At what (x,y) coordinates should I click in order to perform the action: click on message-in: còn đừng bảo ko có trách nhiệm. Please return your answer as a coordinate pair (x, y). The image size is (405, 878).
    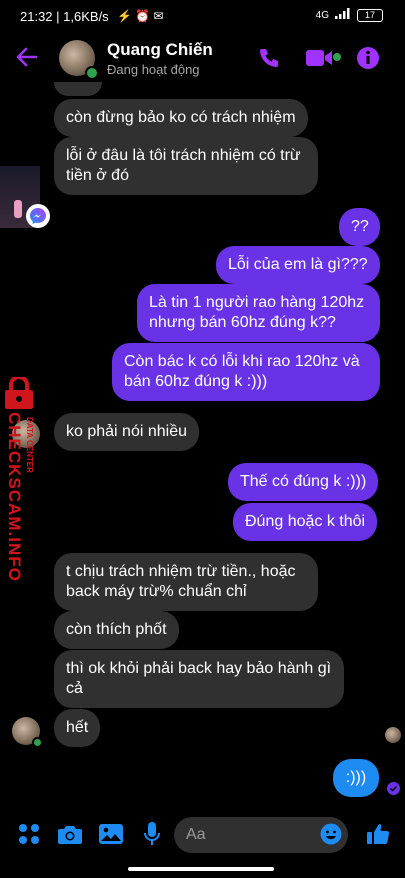
    Looking at the image, I should click on (181, 118).